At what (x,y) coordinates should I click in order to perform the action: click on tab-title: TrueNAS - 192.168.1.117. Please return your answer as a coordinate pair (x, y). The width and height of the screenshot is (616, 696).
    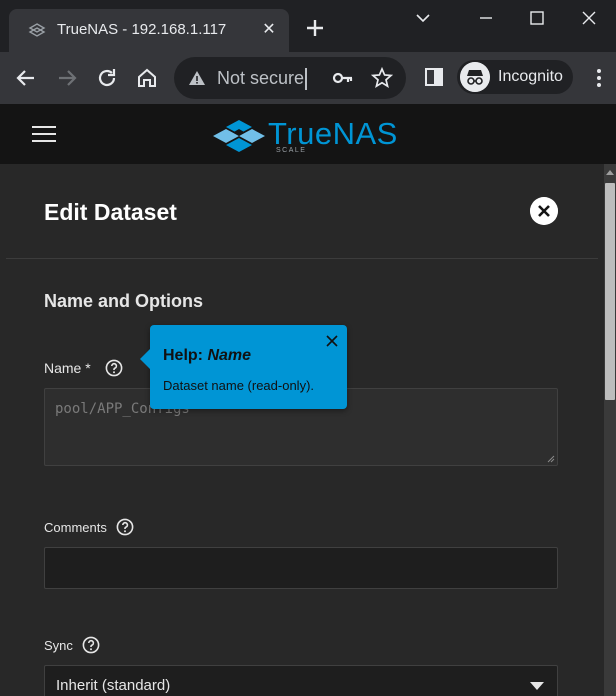
    Looking at the image, I should click on (142, 29).